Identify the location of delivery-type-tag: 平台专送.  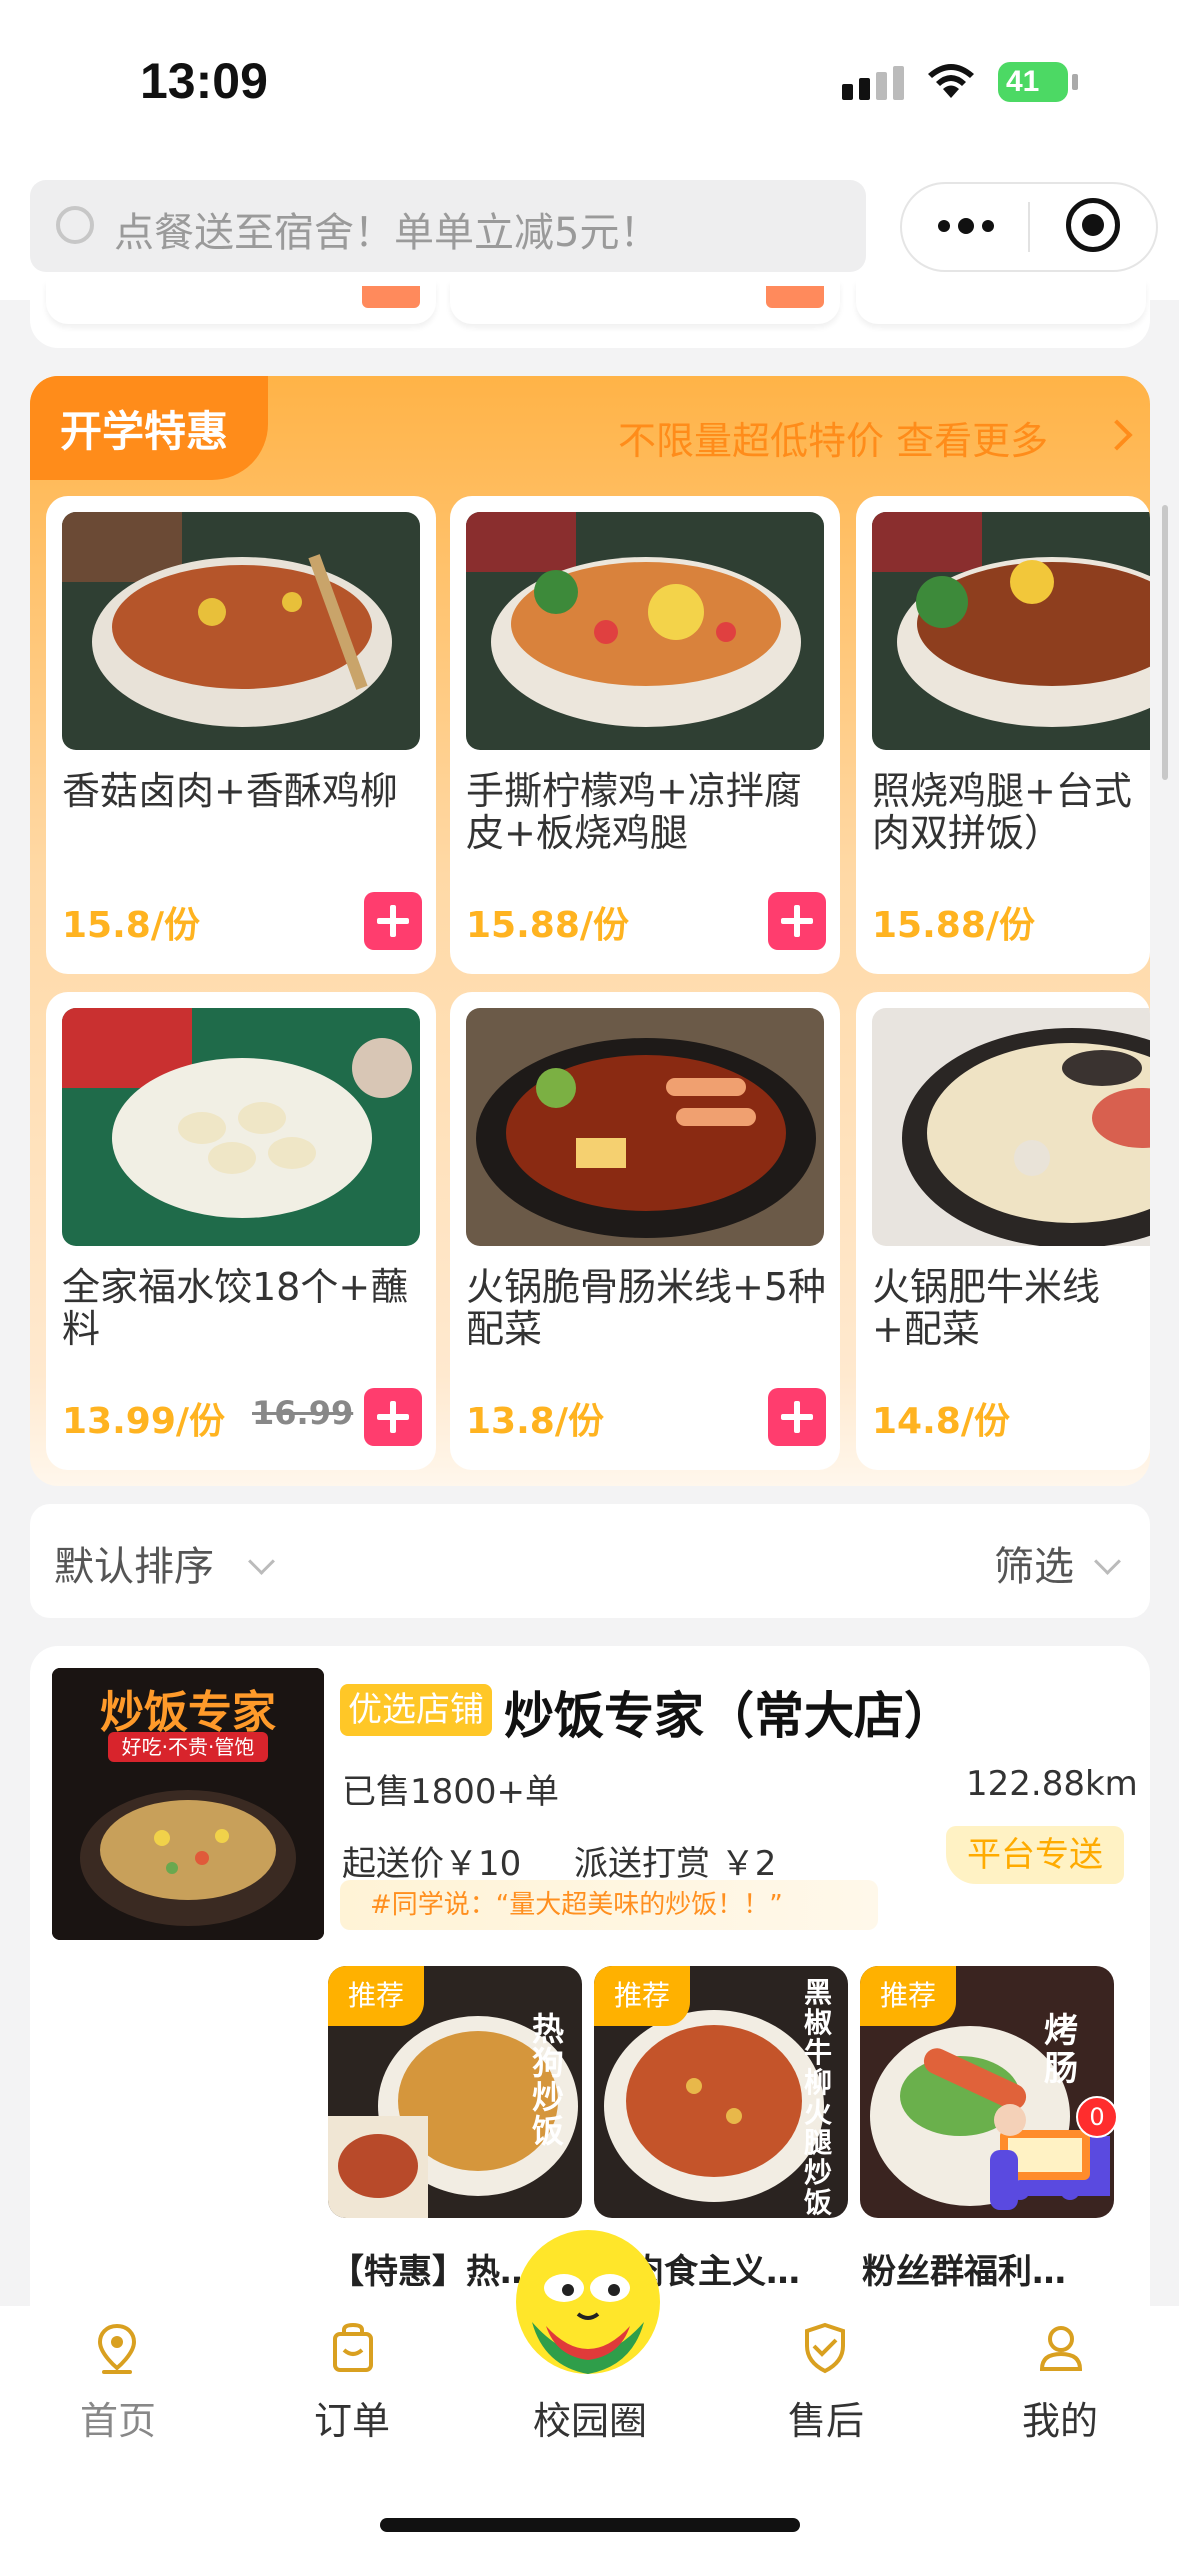
(1035, 1855).